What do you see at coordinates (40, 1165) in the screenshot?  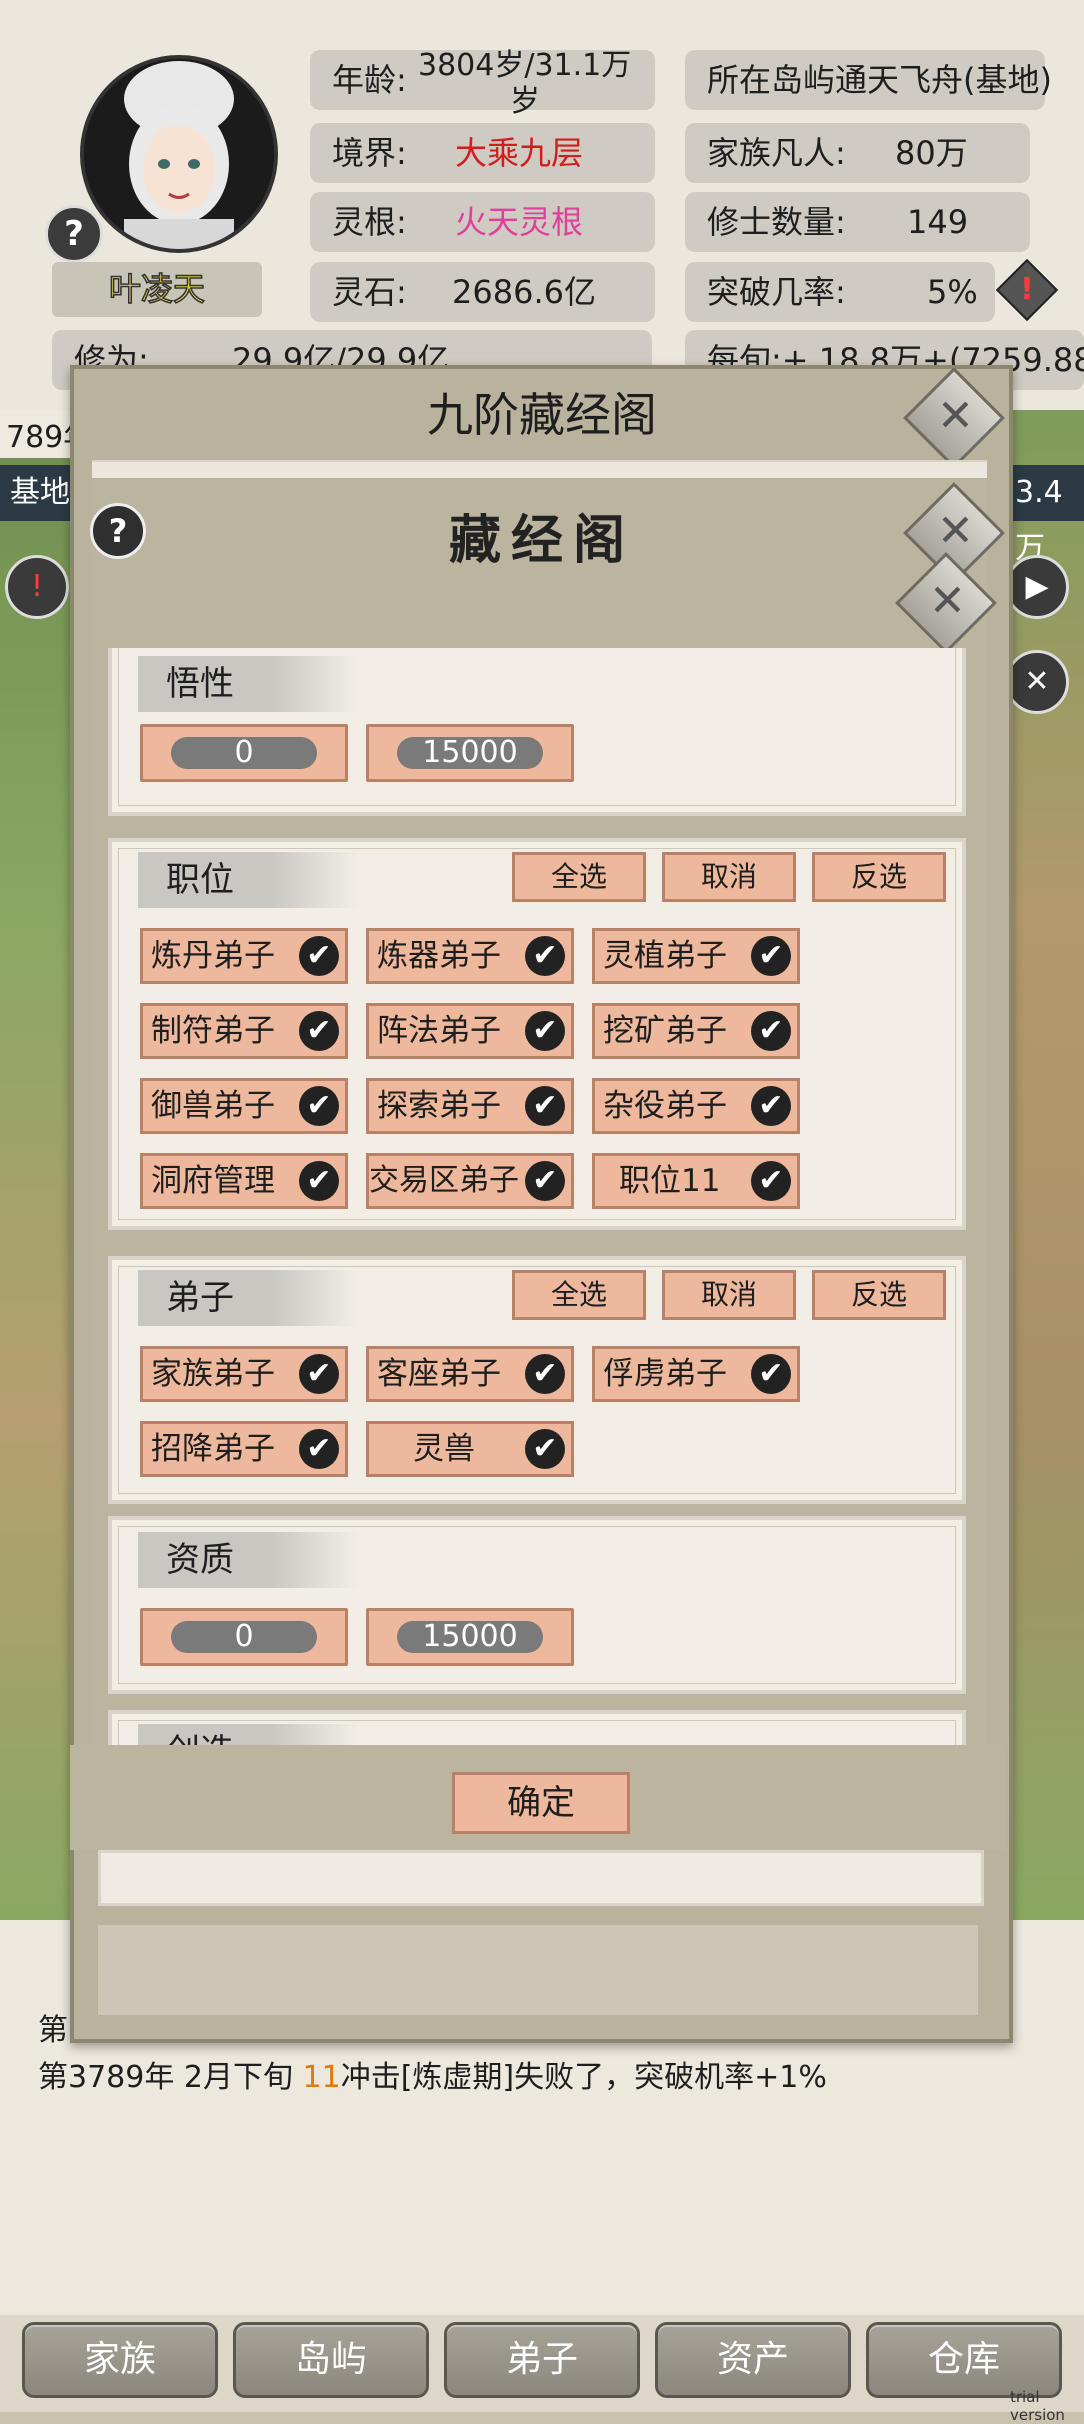 I see `map-left-strip` at bounding box center [40, 1165].